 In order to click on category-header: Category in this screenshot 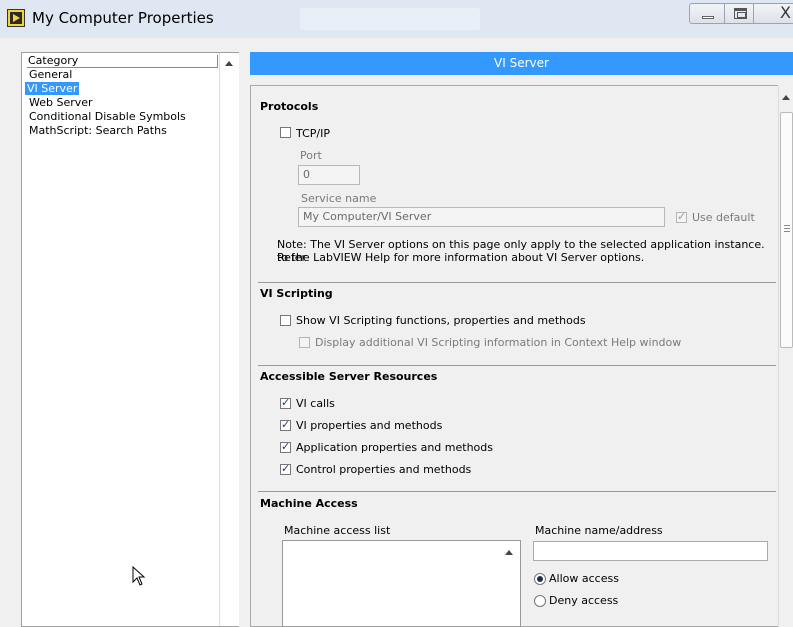, I will do `click(122, 61)`.